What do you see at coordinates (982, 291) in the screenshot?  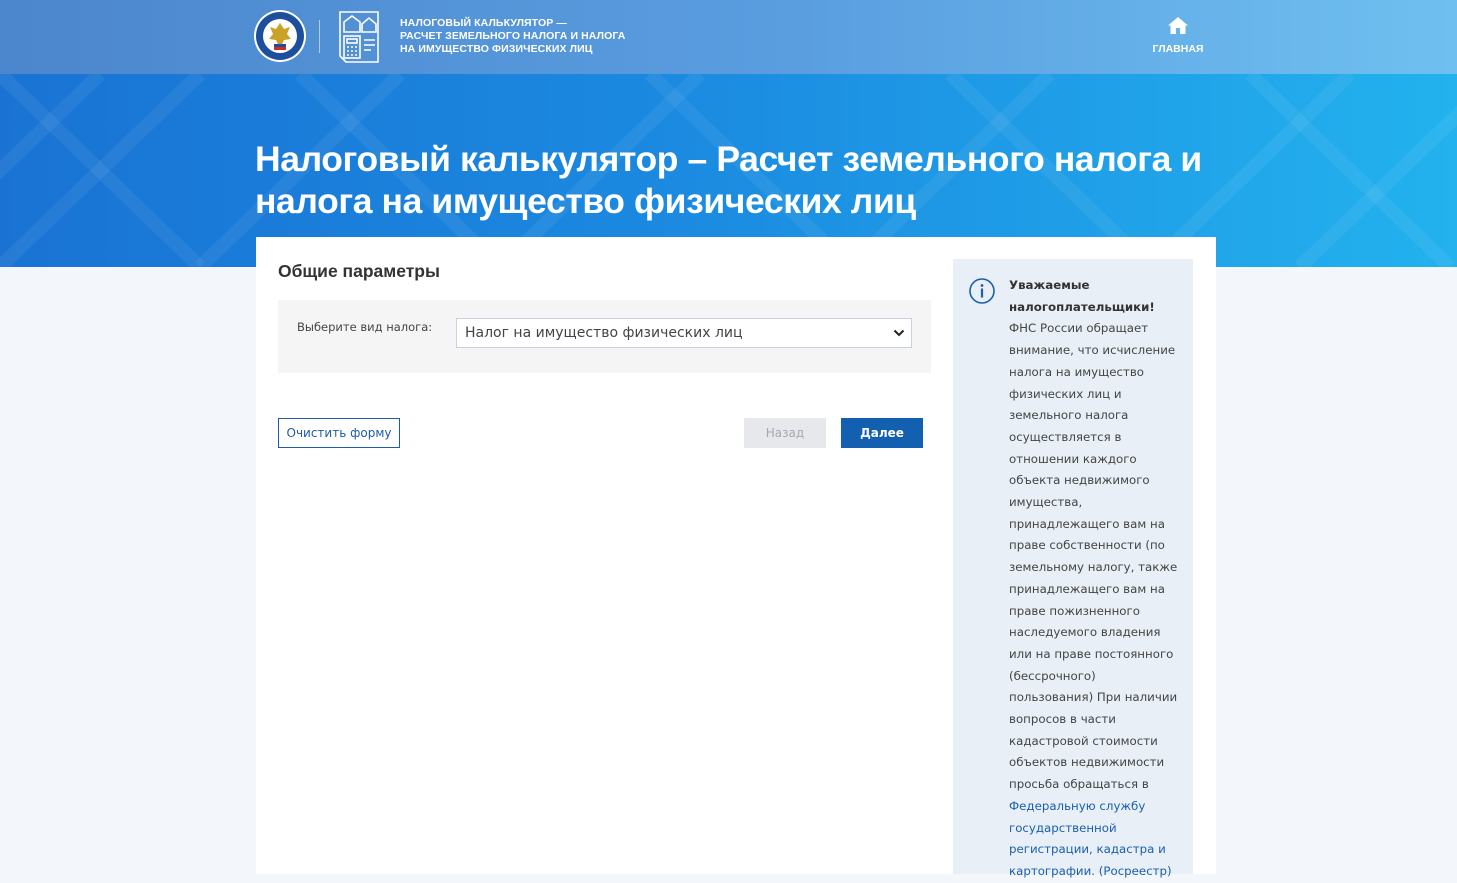 I see `info-icon` at bounding box center [982, 291].